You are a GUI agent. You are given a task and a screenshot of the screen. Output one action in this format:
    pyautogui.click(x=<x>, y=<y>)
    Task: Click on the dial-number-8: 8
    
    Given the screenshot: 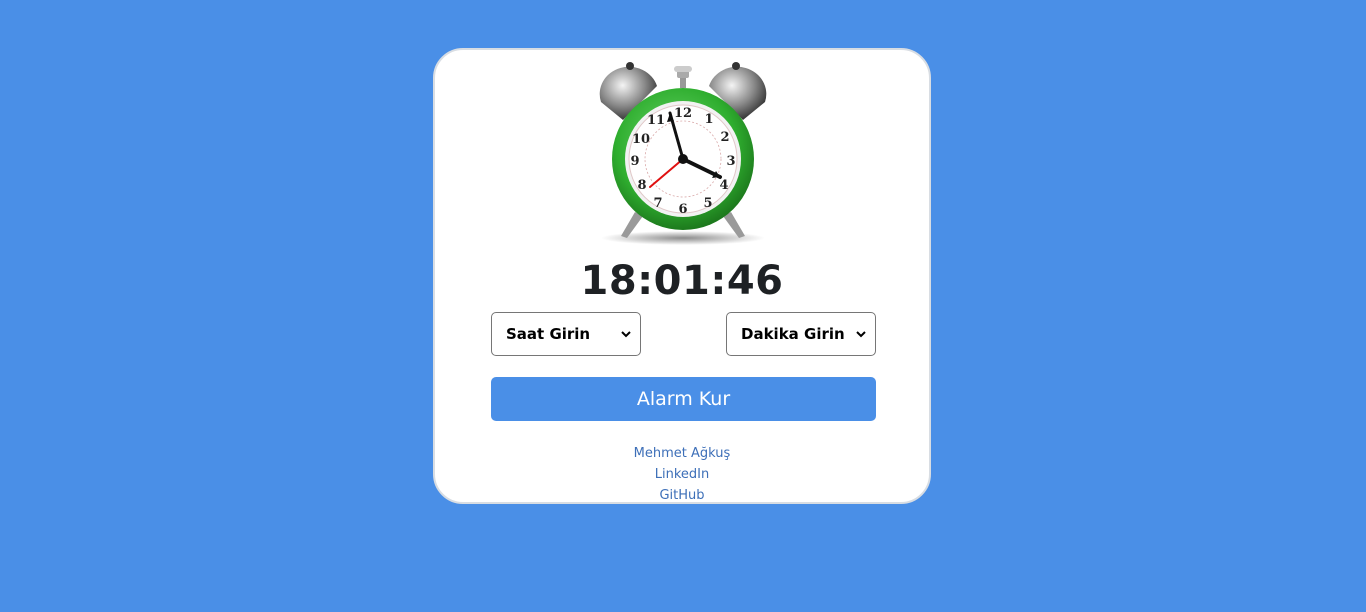 What is the action you would take?
    pyautogui.click(x=641, y=185)
    